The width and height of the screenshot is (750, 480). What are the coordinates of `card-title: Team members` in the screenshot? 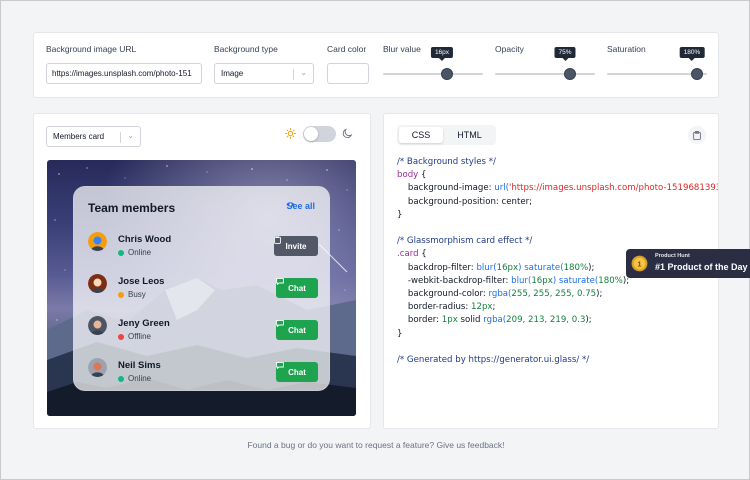 It's located at (132, 208).